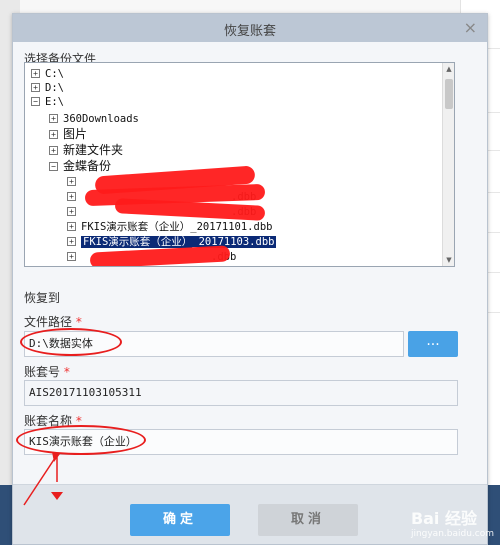 The width and height of the screenshot is (500, 545). Describe the element at coordinates (180, 520) in the screenshot. I see `ok-button: 确定` at that location.